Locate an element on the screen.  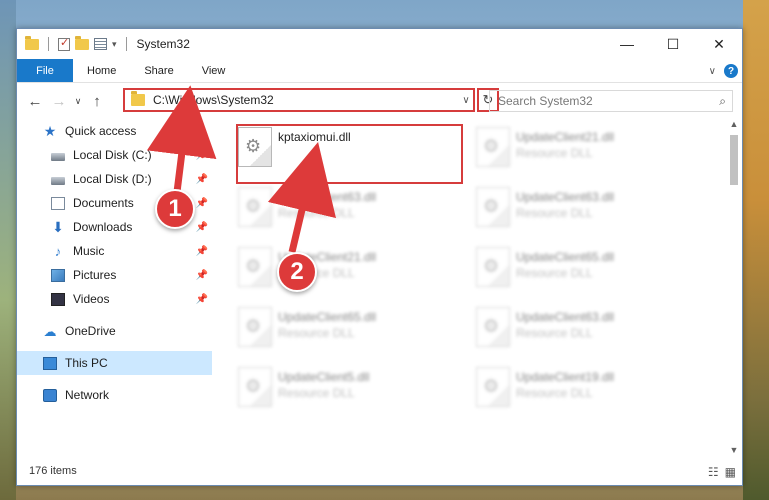
annotation-arrows is located at coordinates (241, 169).